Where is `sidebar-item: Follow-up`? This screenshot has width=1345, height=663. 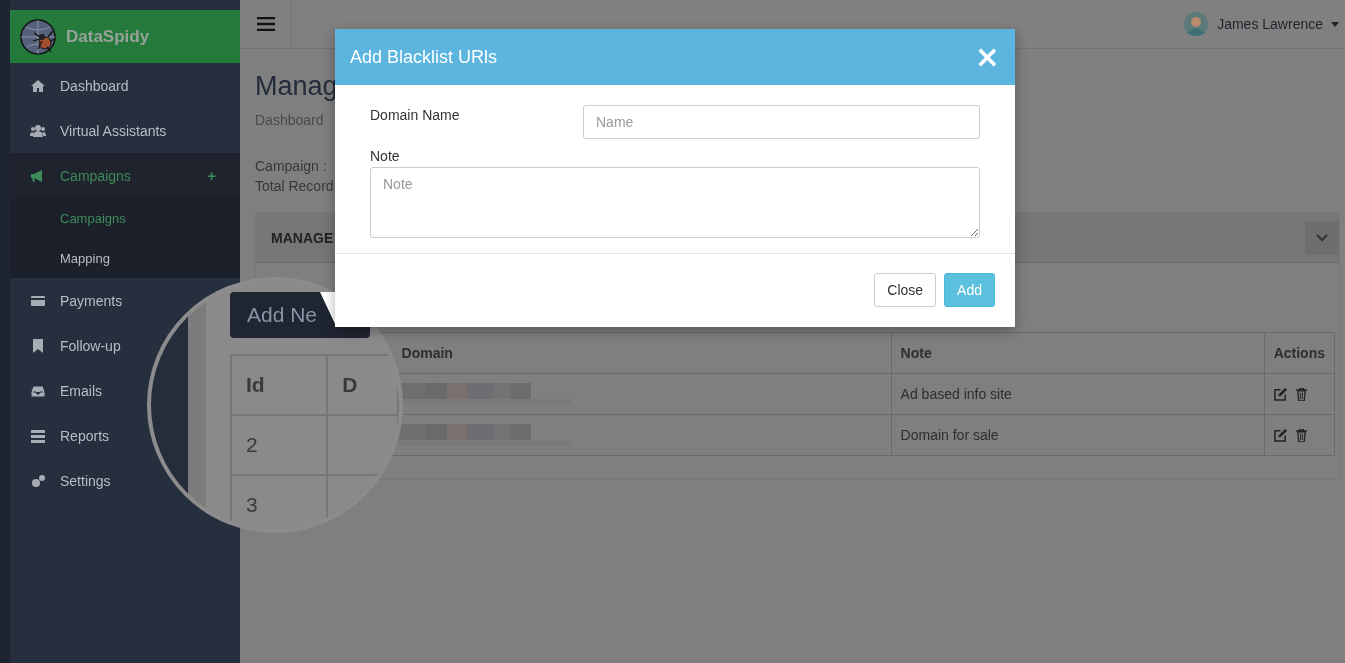
sidebar-item: Follow-up is located at coordinates (69, 345).